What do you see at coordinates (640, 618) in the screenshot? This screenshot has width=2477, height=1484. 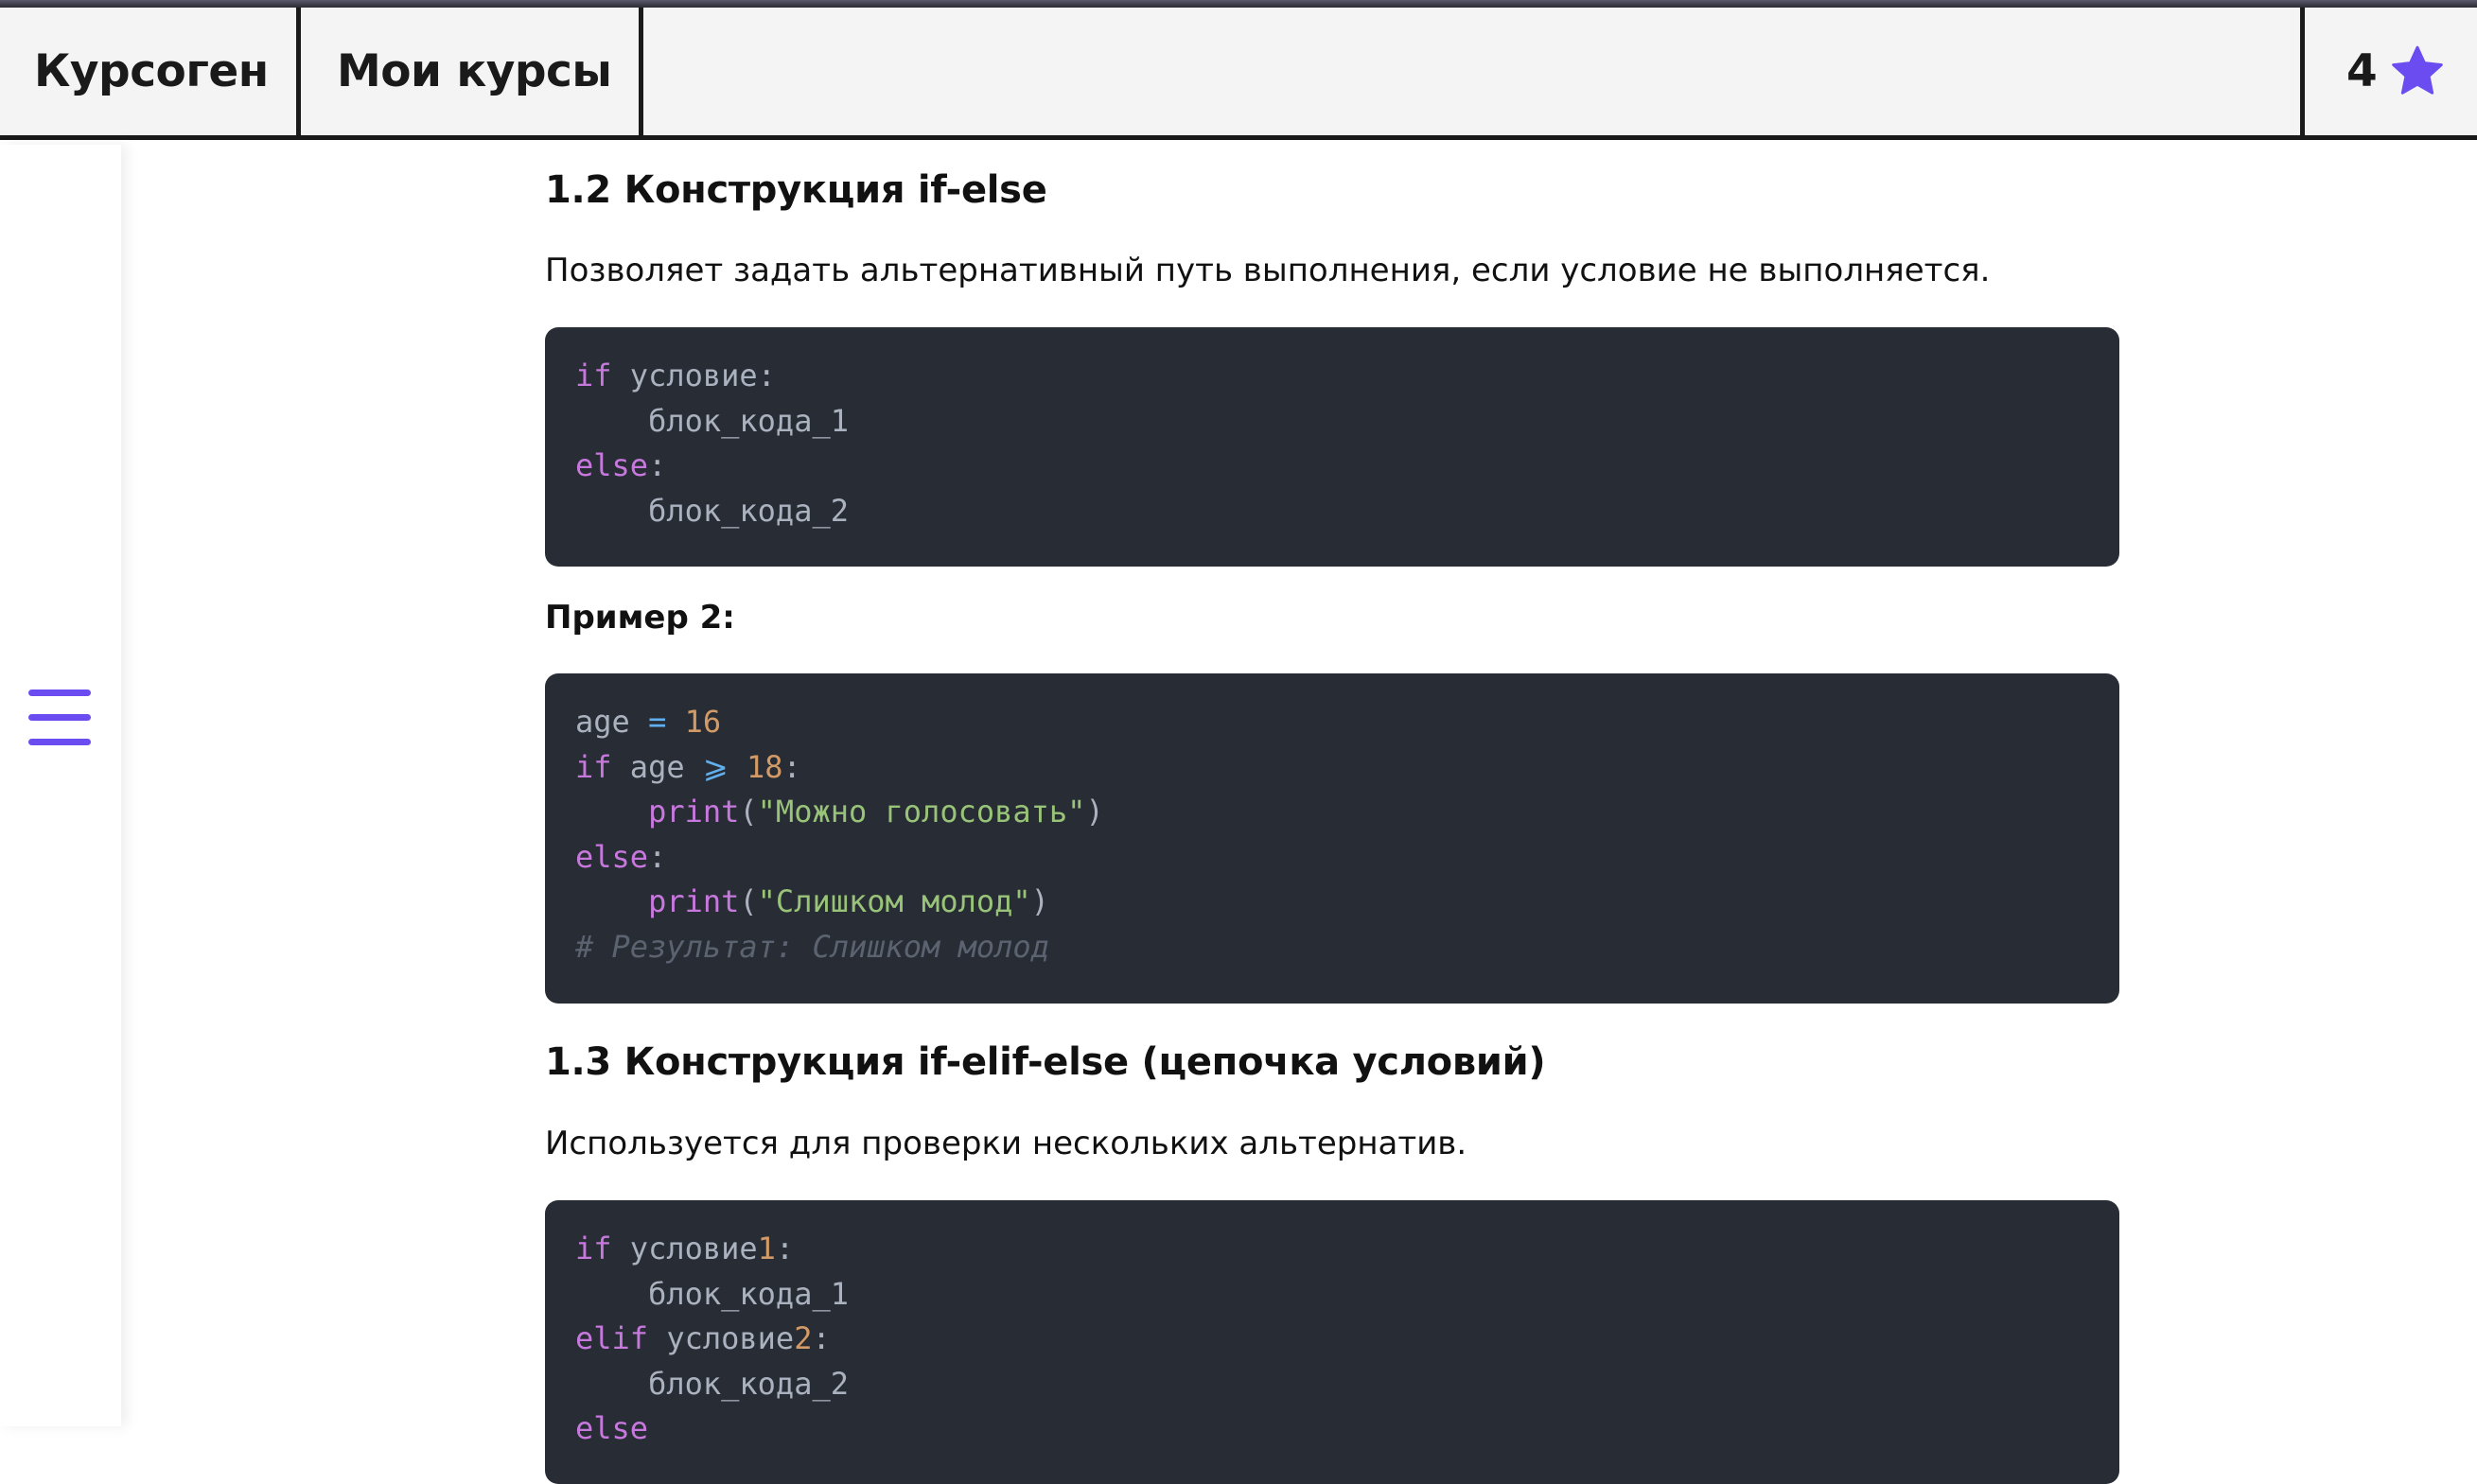 I see `example-2-label: Пример 2:` at bounding box center [640, 618].